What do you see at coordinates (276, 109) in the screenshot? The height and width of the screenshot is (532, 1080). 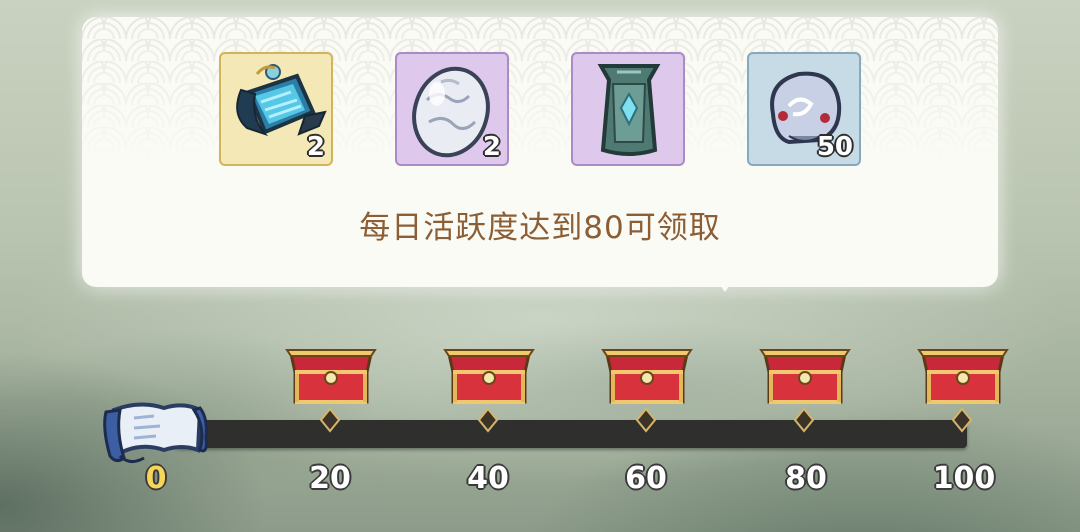 I see `reward-slot-scroll: 2` at bounding box center [276, 109].